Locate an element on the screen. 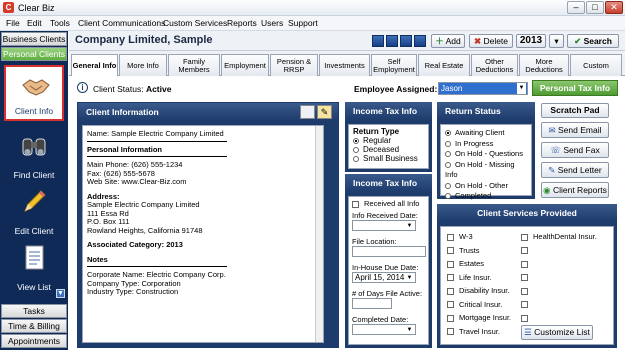 This screenshot has width=625, height=350. tab-custom: Custom is located at coordinates (596, 65).